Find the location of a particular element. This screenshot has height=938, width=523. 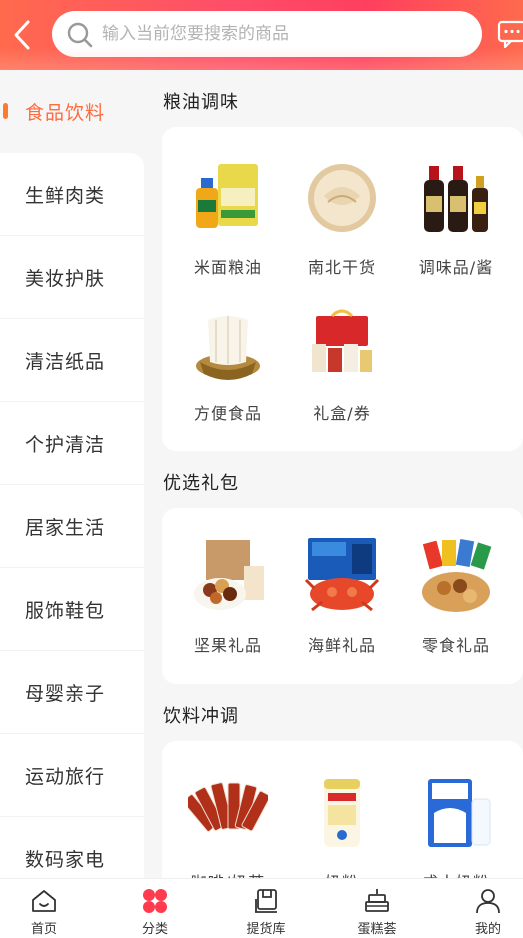

sidebar-item-label: 清洁纸品 is located at coordinates (65, 361).